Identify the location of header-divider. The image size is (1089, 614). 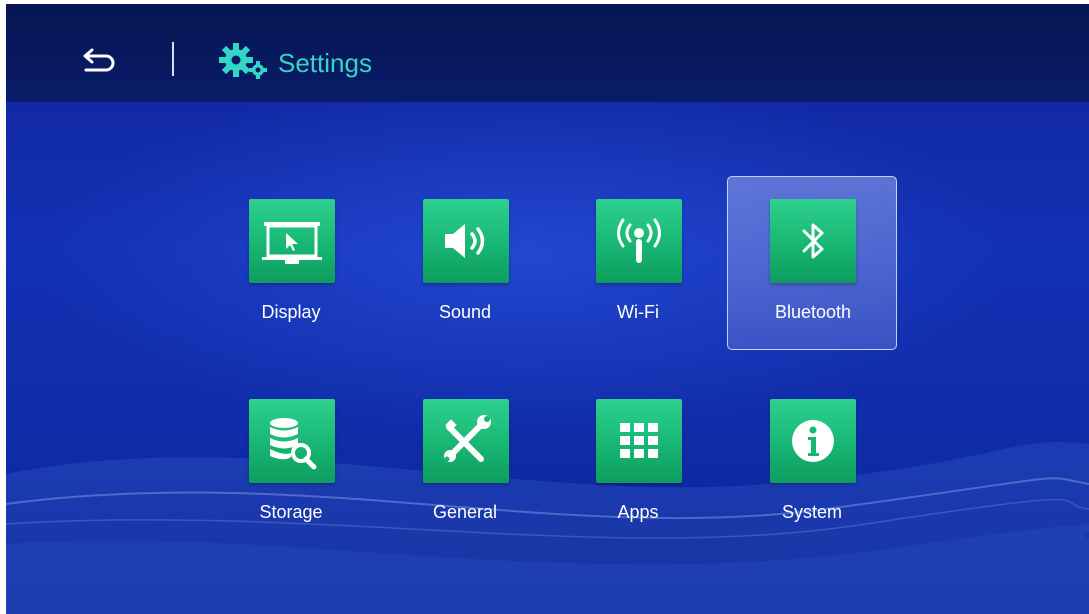
(173, 59).